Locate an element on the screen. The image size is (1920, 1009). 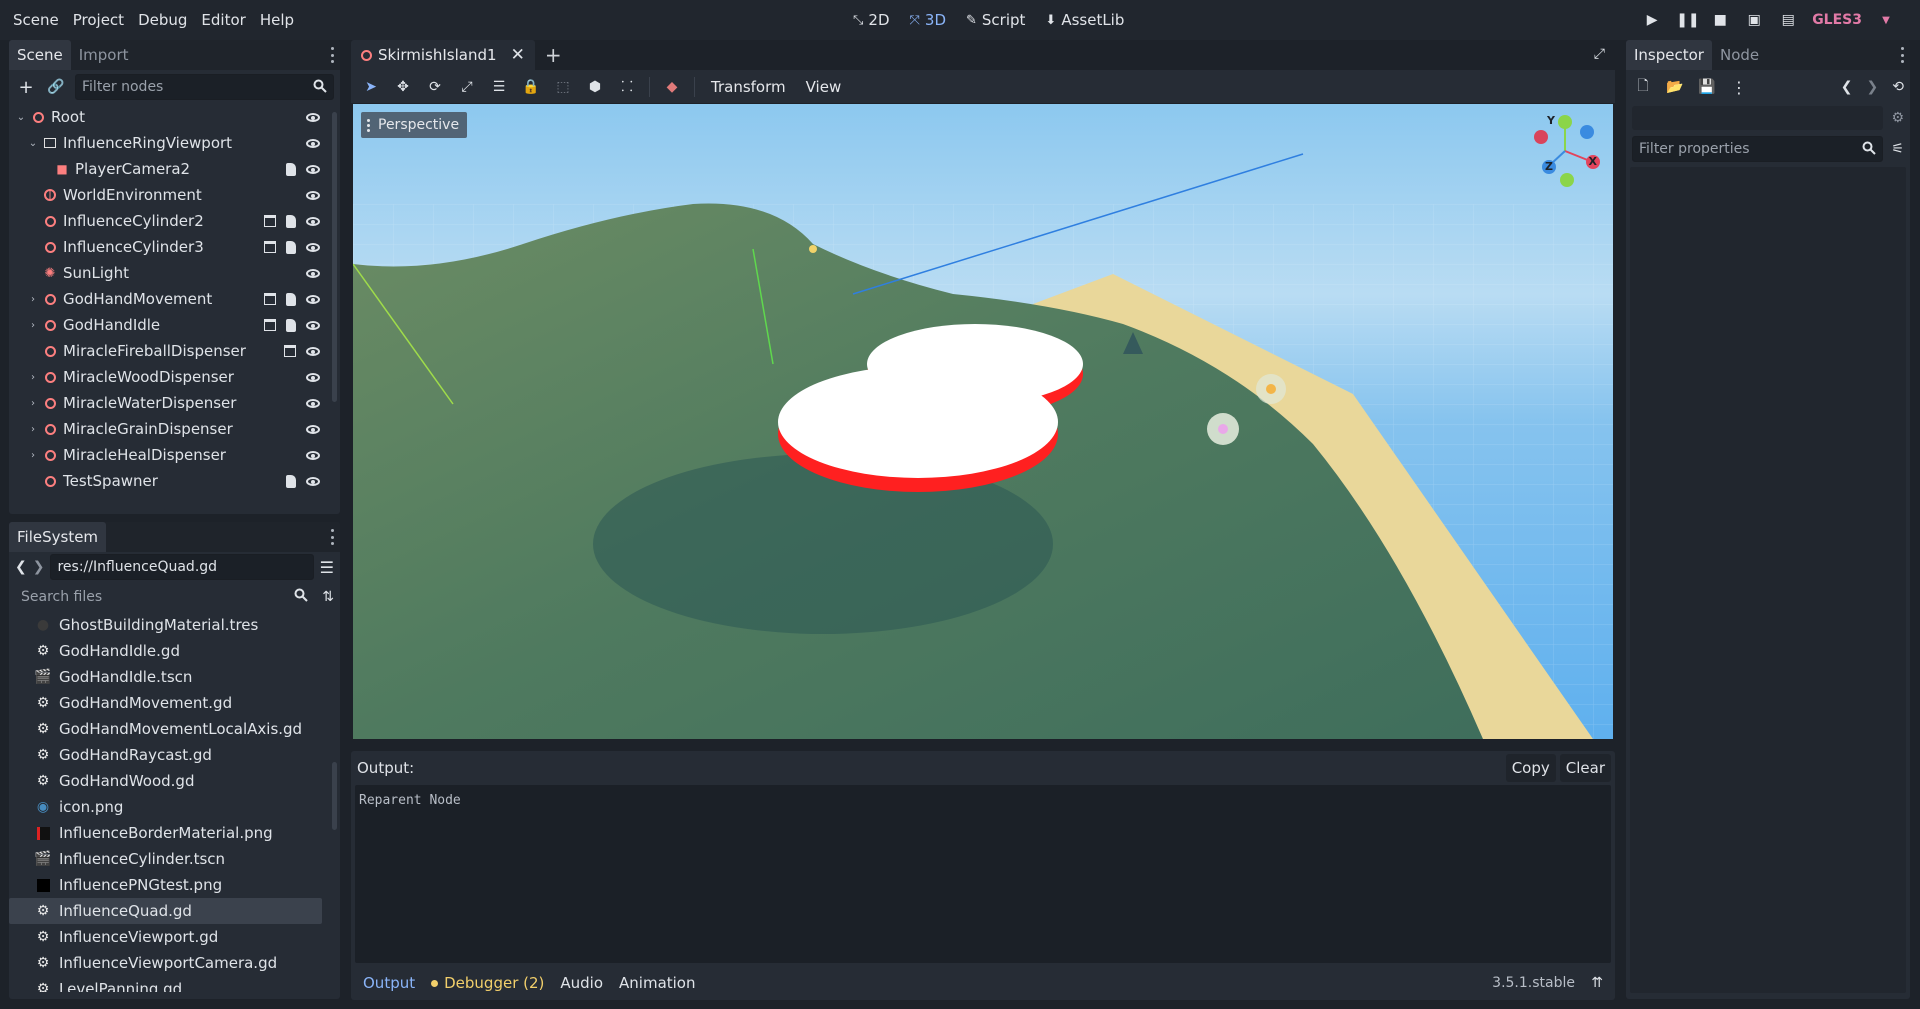
tab-debugger: Debugger (2) is located at coordinates (487, 983).